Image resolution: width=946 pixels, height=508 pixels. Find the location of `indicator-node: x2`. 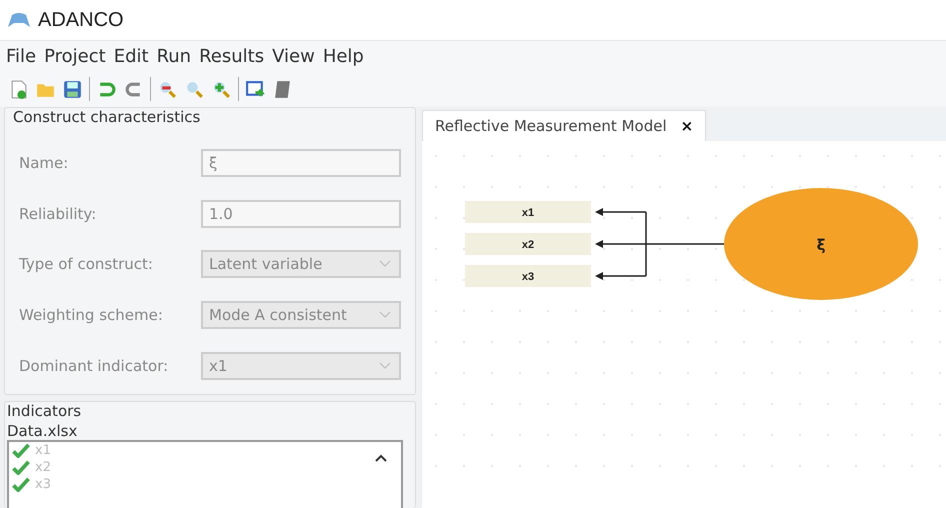

indicator-node: x2 is located at coordinates (528, 244).